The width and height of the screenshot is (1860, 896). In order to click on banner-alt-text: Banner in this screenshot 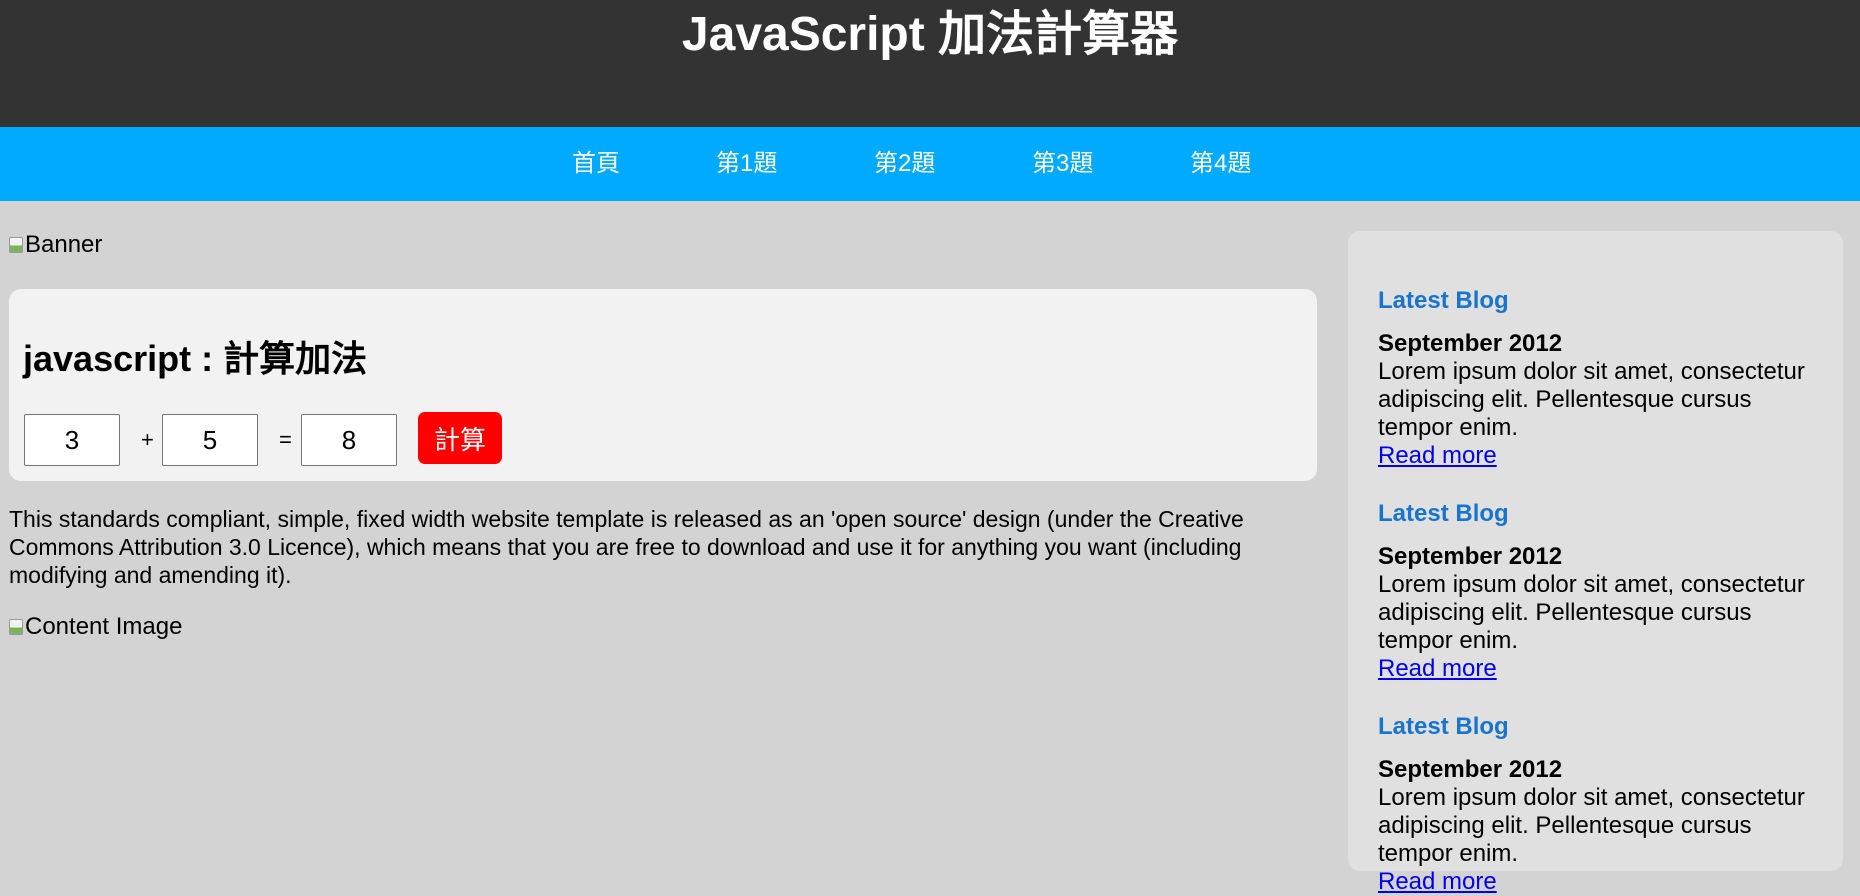, I will do `click(64, 244)`.